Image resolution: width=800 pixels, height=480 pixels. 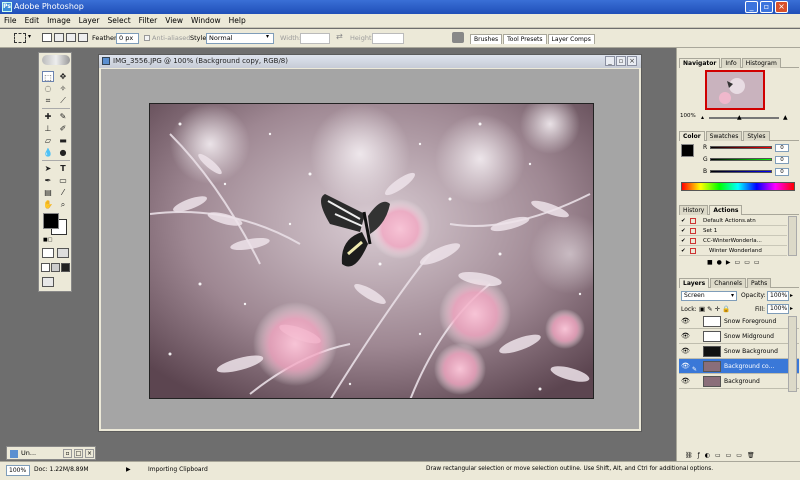 What do you see at coordinates (63, 204) in the screenshot?
I see `zoom-tool-icon: ⌕` at bounding box center [63, 204].